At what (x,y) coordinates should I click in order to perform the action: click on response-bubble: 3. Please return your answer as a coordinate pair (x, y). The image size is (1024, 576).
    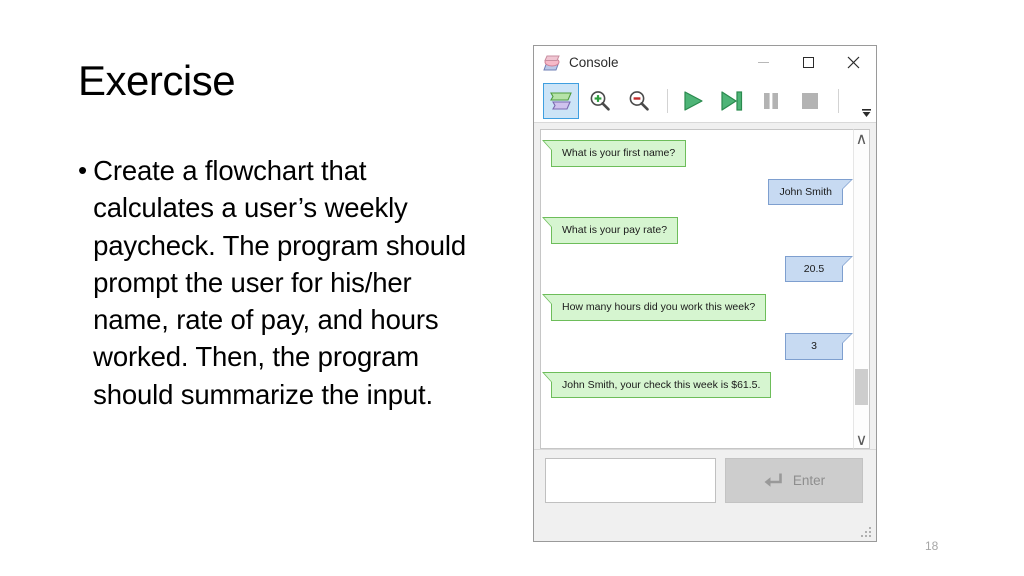
    Looking at the image, I should click on (819, 346).